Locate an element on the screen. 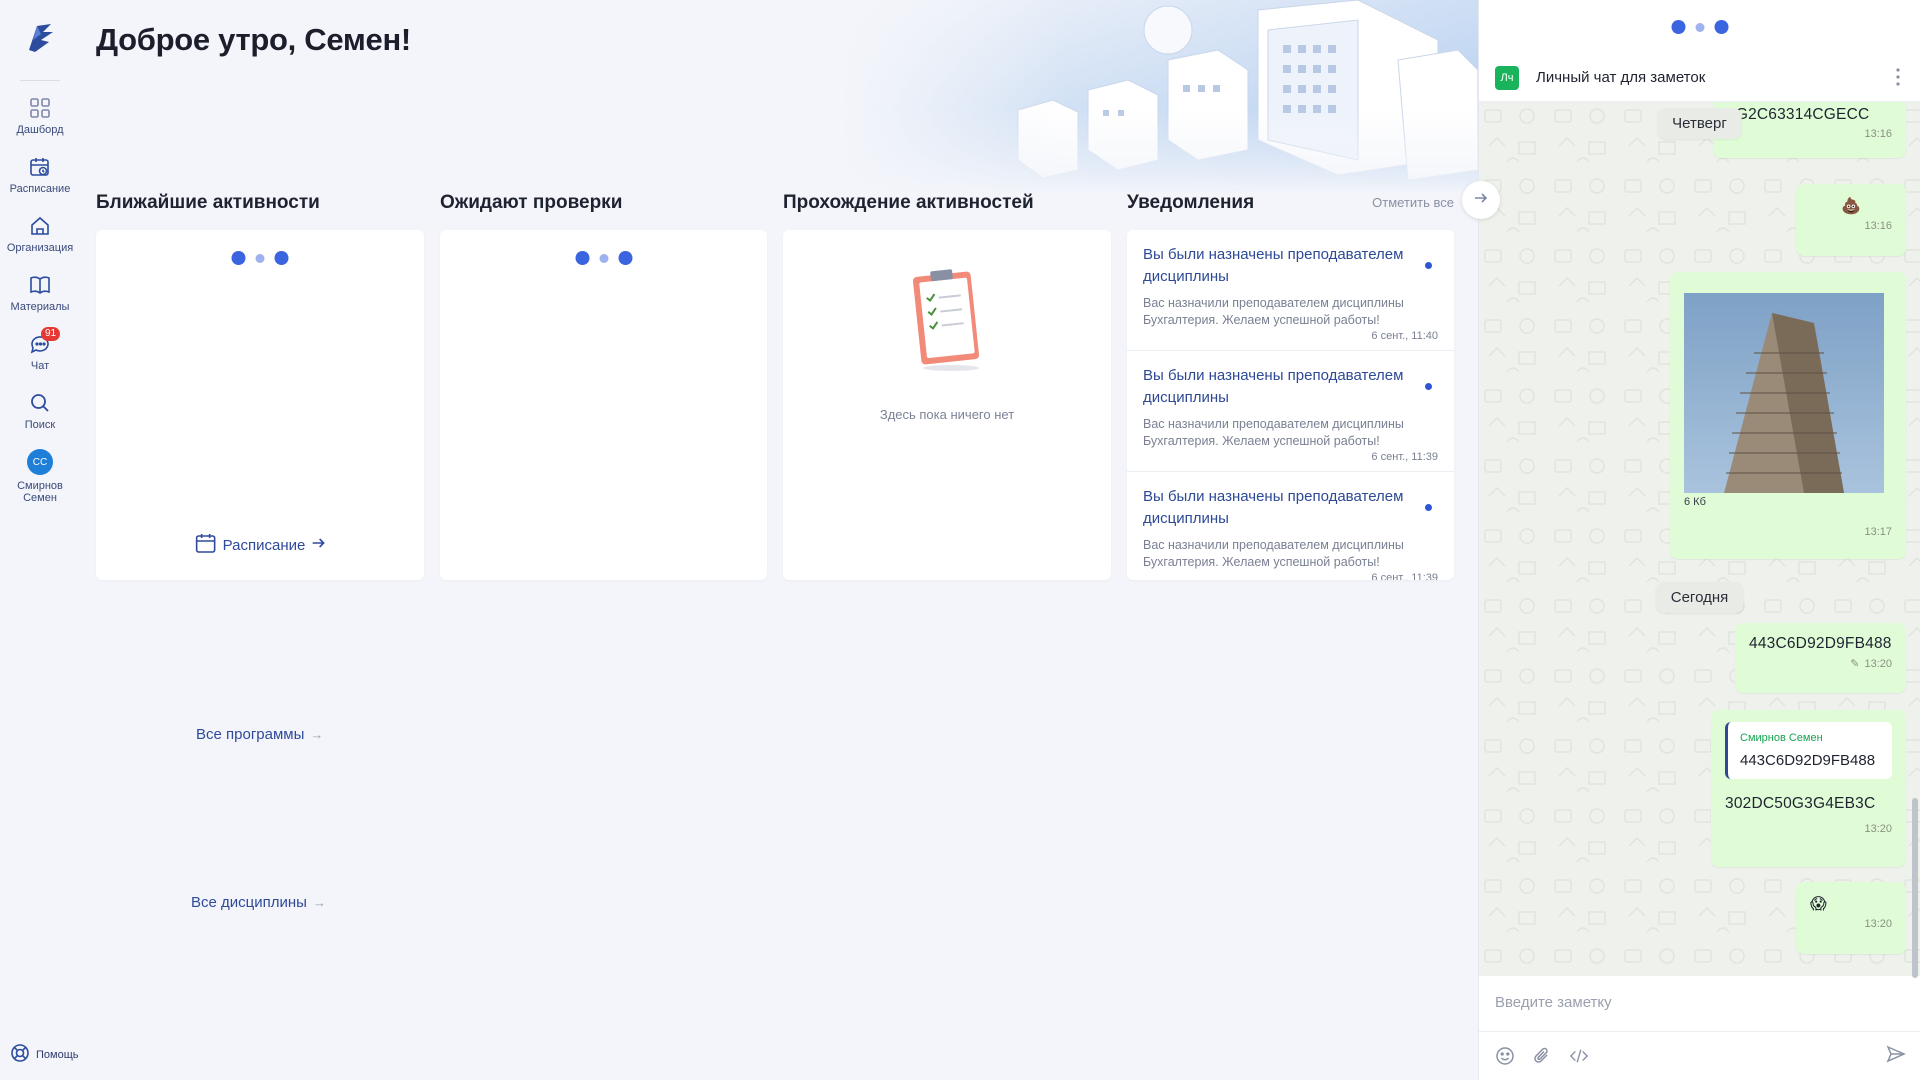 This screenshot has width=1920, height=1080. schedule-link: Расписание is located at coordinates (260, 545).